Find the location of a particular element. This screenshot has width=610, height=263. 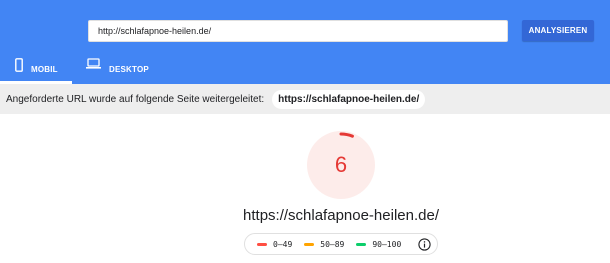

tab-mobil-label: MOBIL is located at coordinates (44, 69).